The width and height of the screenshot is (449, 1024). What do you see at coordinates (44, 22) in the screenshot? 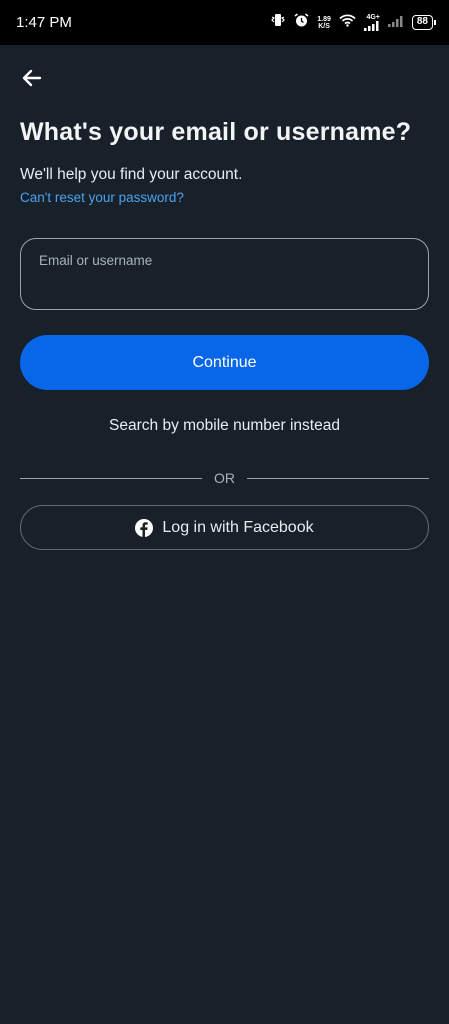
I see `status-time: 1:47 PM` at bounding box center [44, 22].